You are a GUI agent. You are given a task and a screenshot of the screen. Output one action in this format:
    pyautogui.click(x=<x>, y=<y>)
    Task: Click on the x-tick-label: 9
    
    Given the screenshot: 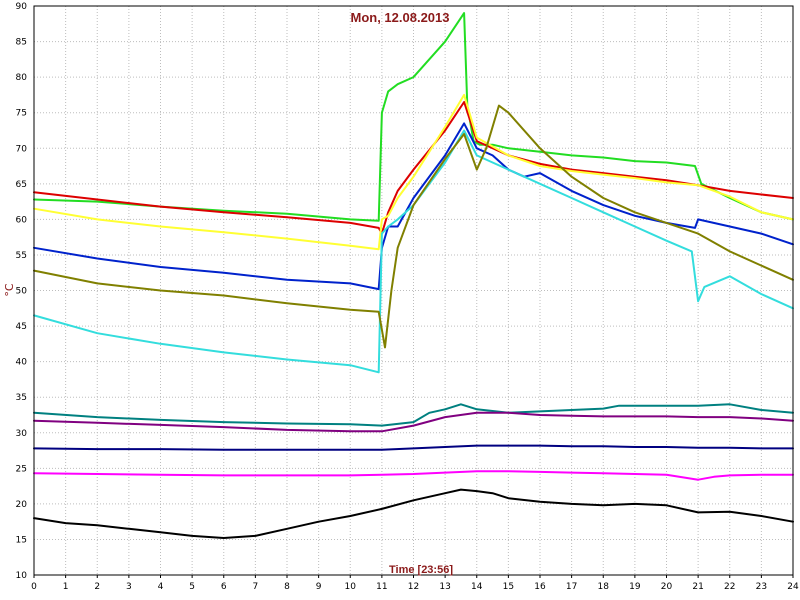 What is the action you would take?
    pyautogui.click(x=319, y=587)
    